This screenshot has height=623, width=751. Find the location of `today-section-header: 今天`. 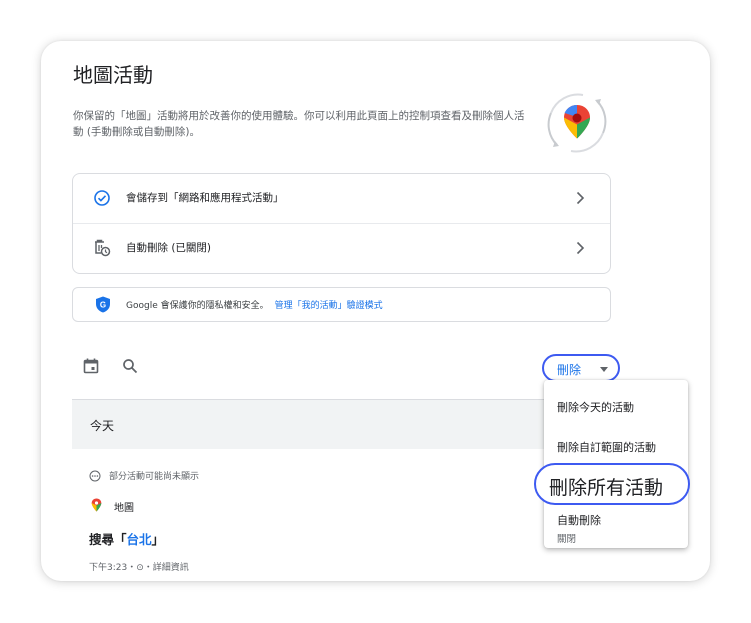

today-section-header: 今天 is located at coordinates (327, 424).